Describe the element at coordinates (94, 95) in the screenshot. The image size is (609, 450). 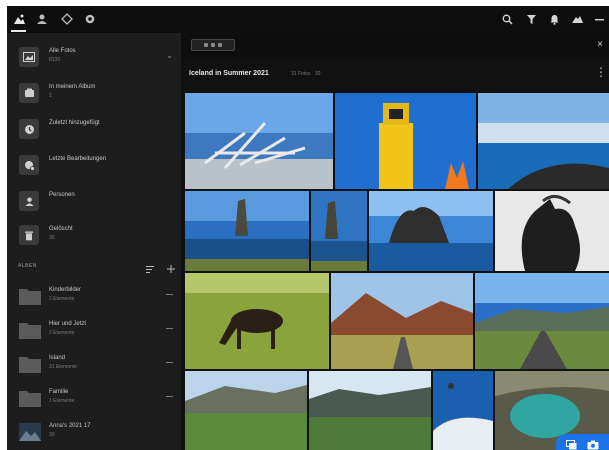
I see `sidebar-item-in-my-album: In meinem Album 1` at that location.